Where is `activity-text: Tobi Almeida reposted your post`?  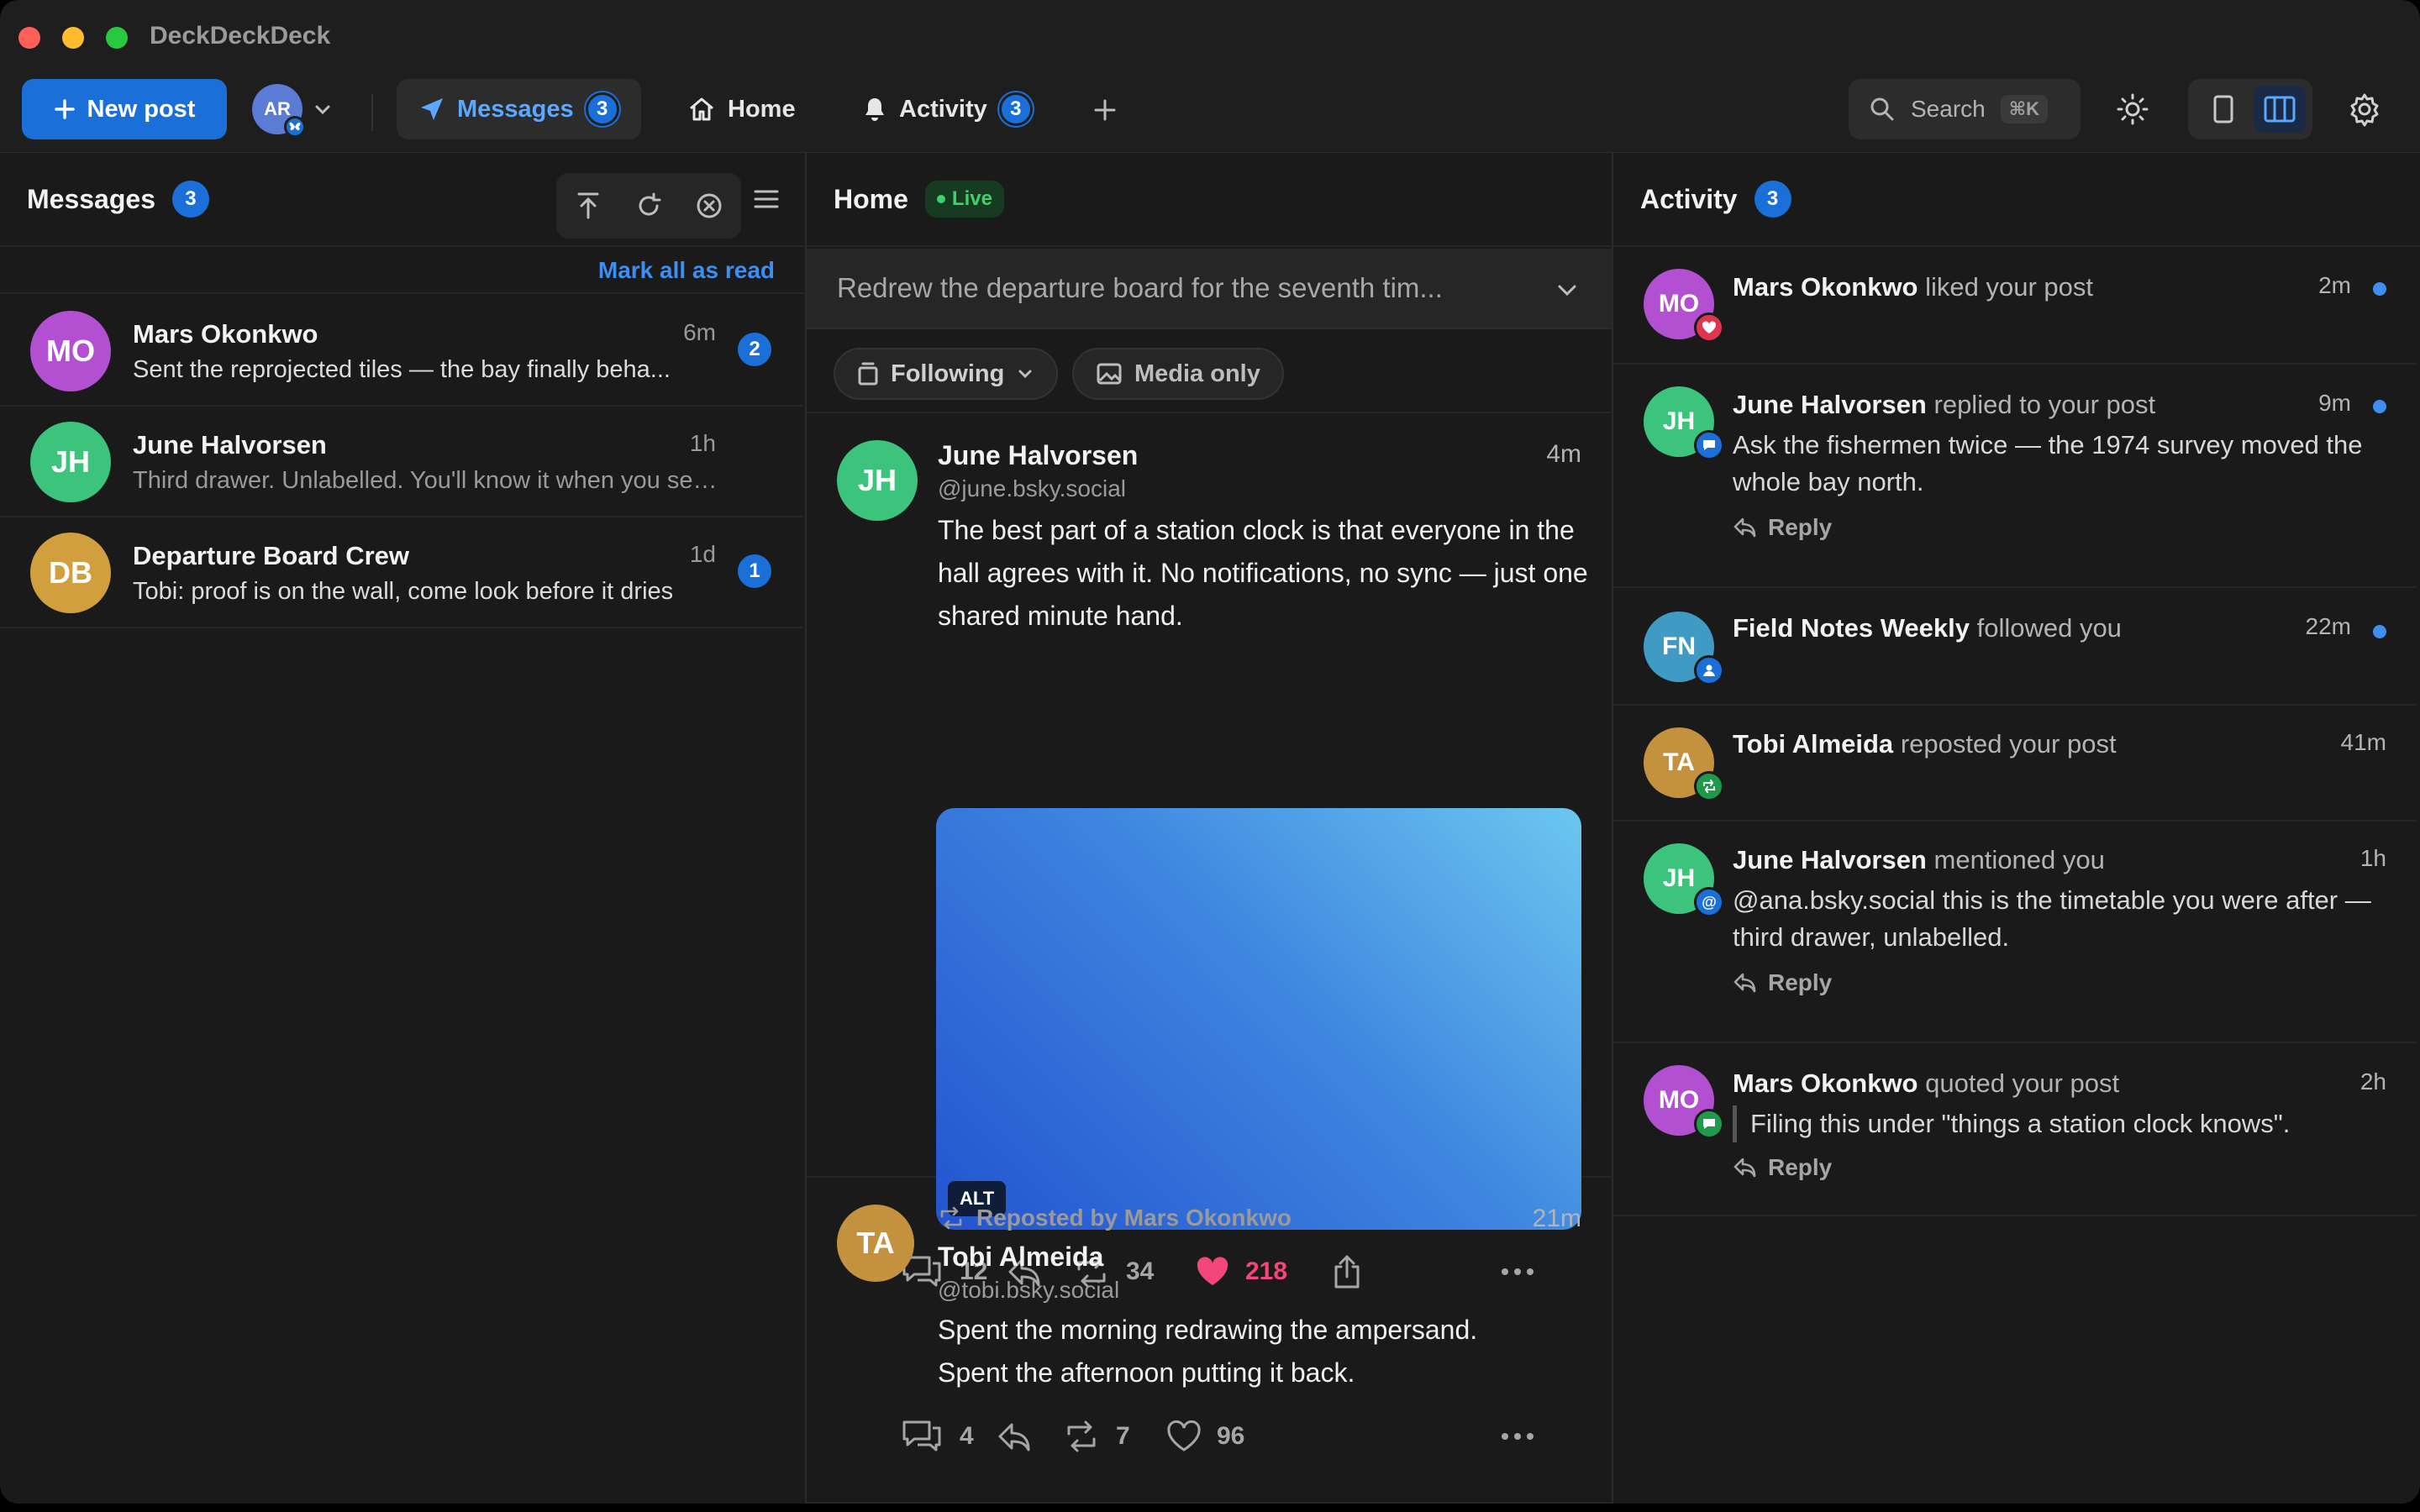
activity-text: Tobi Almeida reposted your post is located at coordinates (1925, 744).